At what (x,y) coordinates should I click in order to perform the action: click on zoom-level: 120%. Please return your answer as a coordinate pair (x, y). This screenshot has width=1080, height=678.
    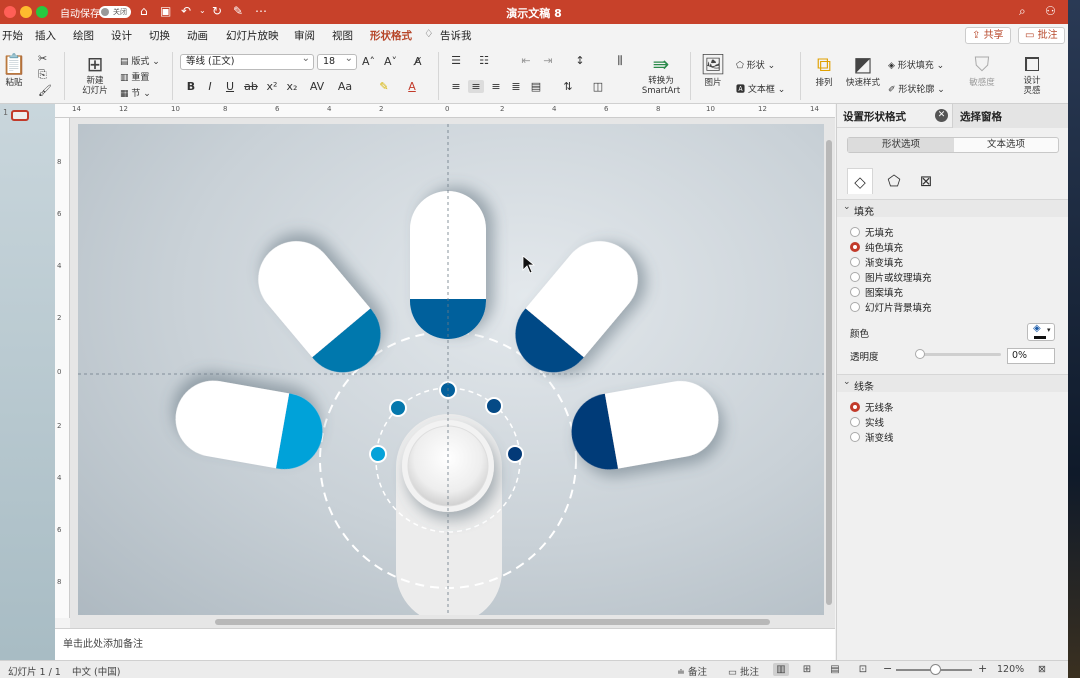
    Looking at the image, I should click on (1010, 669).